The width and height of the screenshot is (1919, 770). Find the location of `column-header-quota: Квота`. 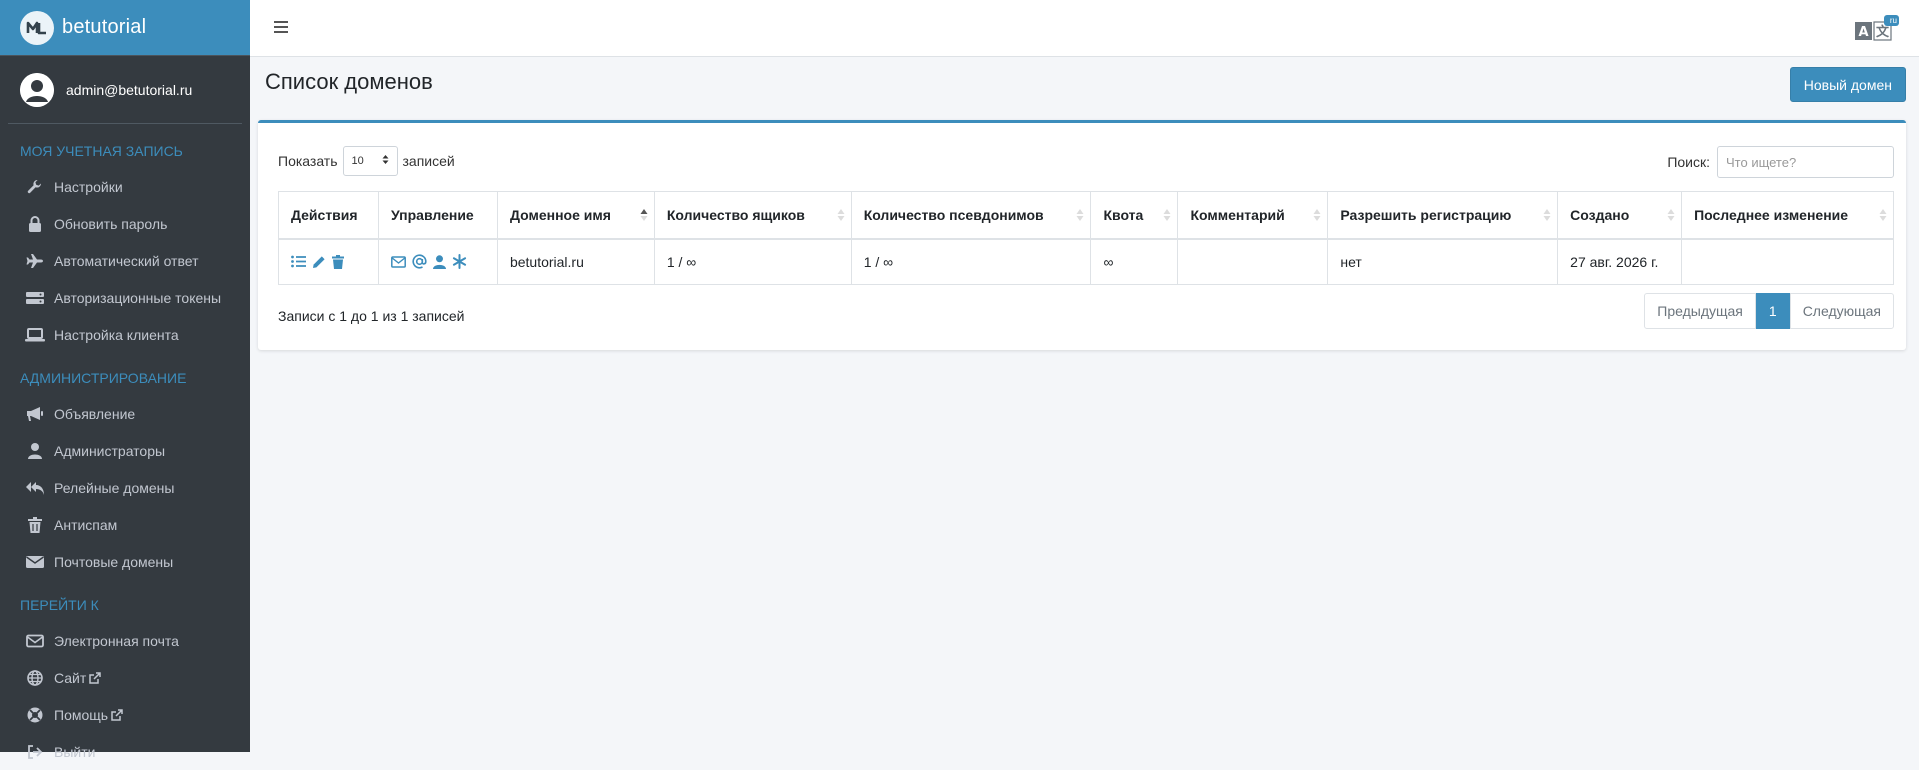

column-header-quota: Квота is located at coordinates (1134, 215).